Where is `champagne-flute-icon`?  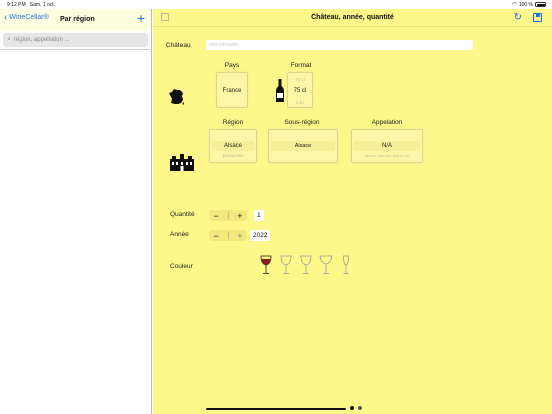 champagne-flute-icon is located at coordinates (346, 265).